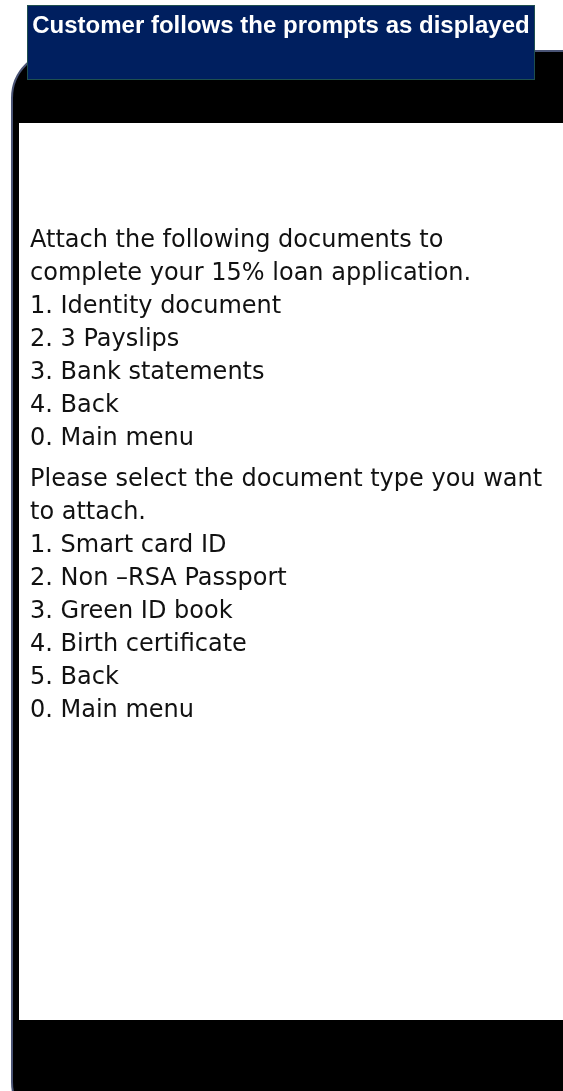 The height and width of the screenshot is (1091, 563). Describe the element at coordinates (296, 338) in the screenshot. I see `menu-option: 2. 3 Payslips` at that location.